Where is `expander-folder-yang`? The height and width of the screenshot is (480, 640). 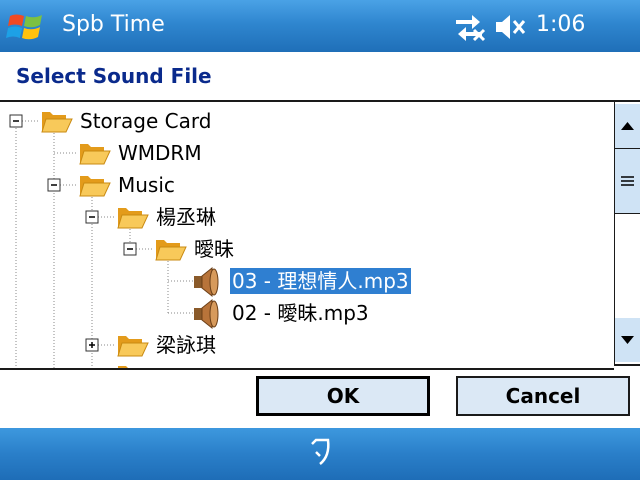 expander-folder-yang is located at coordinates (92, 217).